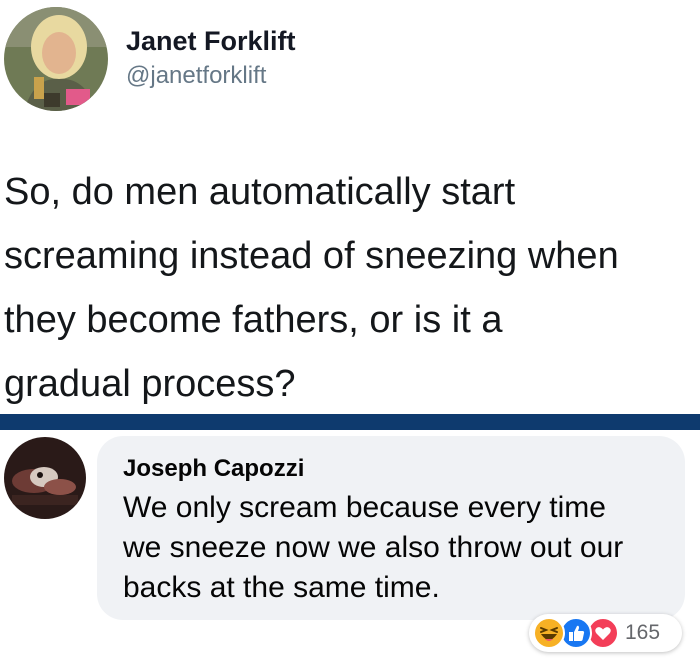  What do you see at coordinates (281, 587) in the screenshot?
I see `comment-text-line: backs at the same time.` at bounding box center [281, 587].